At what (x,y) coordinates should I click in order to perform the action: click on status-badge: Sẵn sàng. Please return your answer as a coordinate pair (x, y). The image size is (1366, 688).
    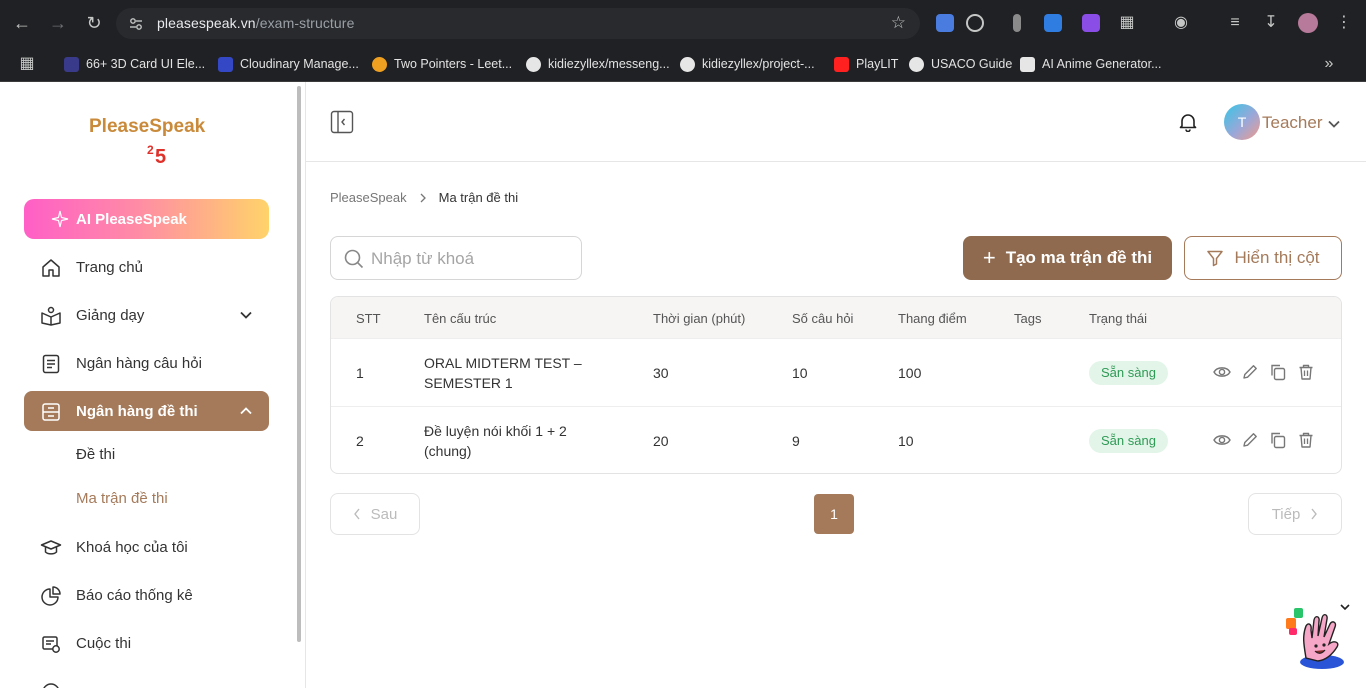
    Looking at the image, I should click on (1128, 441).